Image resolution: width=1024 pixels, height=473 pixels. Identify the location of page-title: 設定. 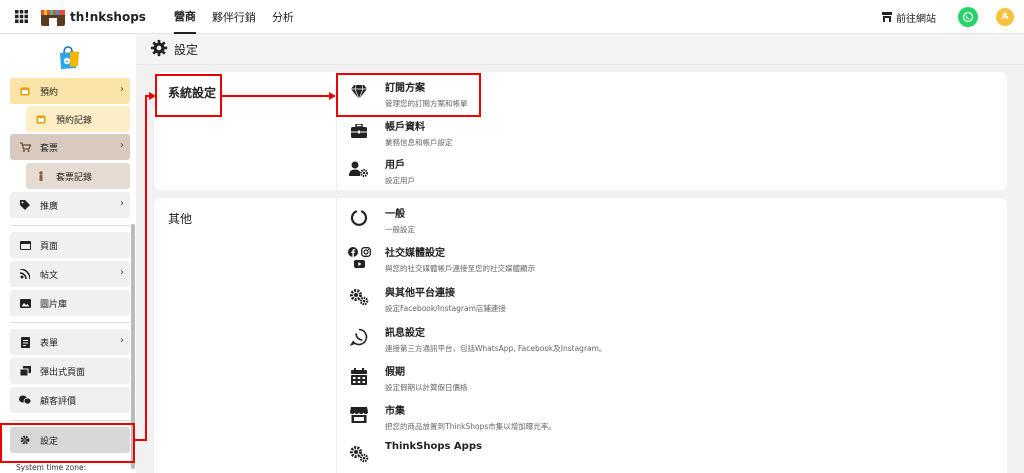
(186, 49).